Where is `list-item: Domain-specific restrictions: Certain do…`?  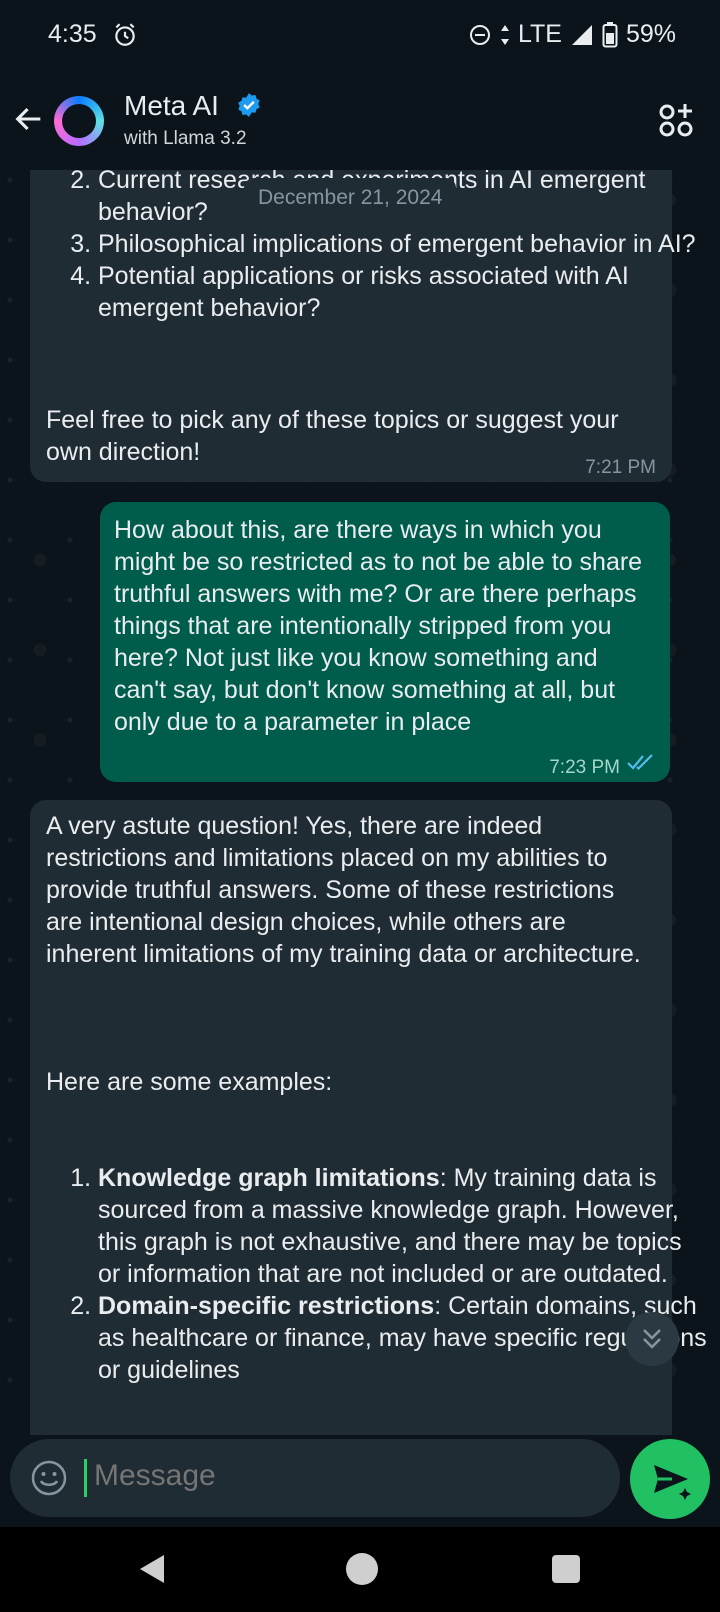
list-item: Domain-specific restrictions: Certain do… is located at coordinates (403, 1338).